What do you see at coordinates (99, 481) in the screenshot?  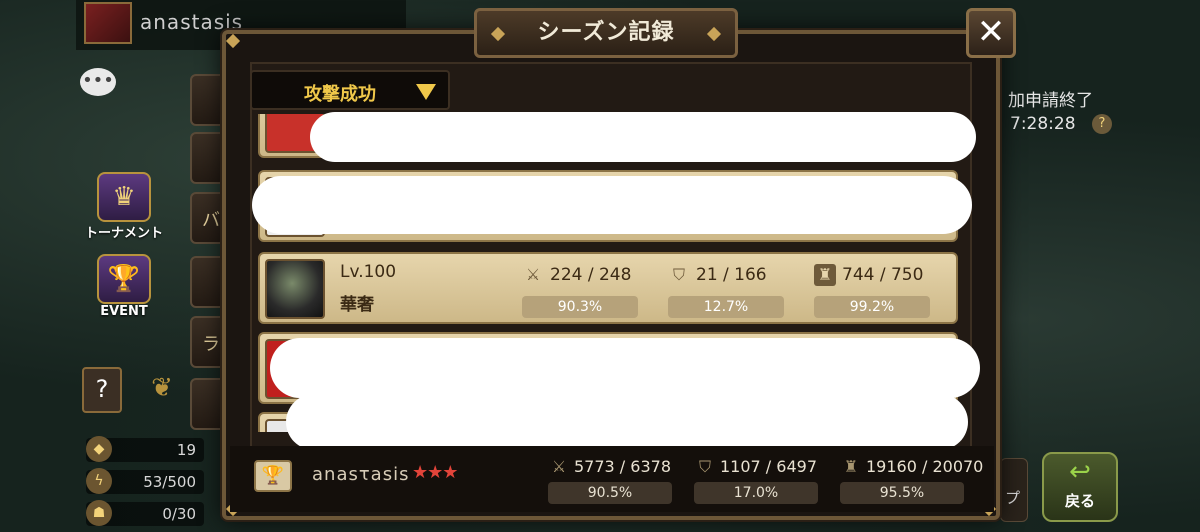 I see `energy-icon: ϟ` at bounding box center [99, 481].